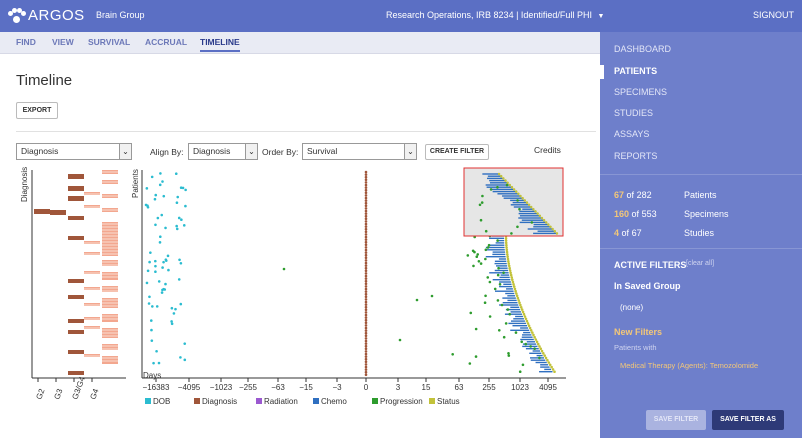 This screenshot has width=802, height=438. I want to click on save-filter-as-button: SAVE FILTER AS, so click(748, 420).